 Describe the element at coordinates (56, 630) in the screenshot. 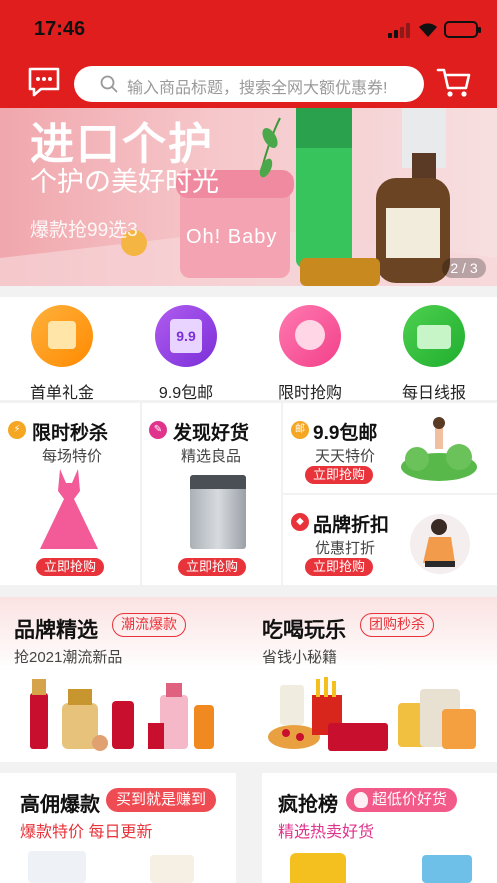

I see `section-title: 品牌精选` at that location.